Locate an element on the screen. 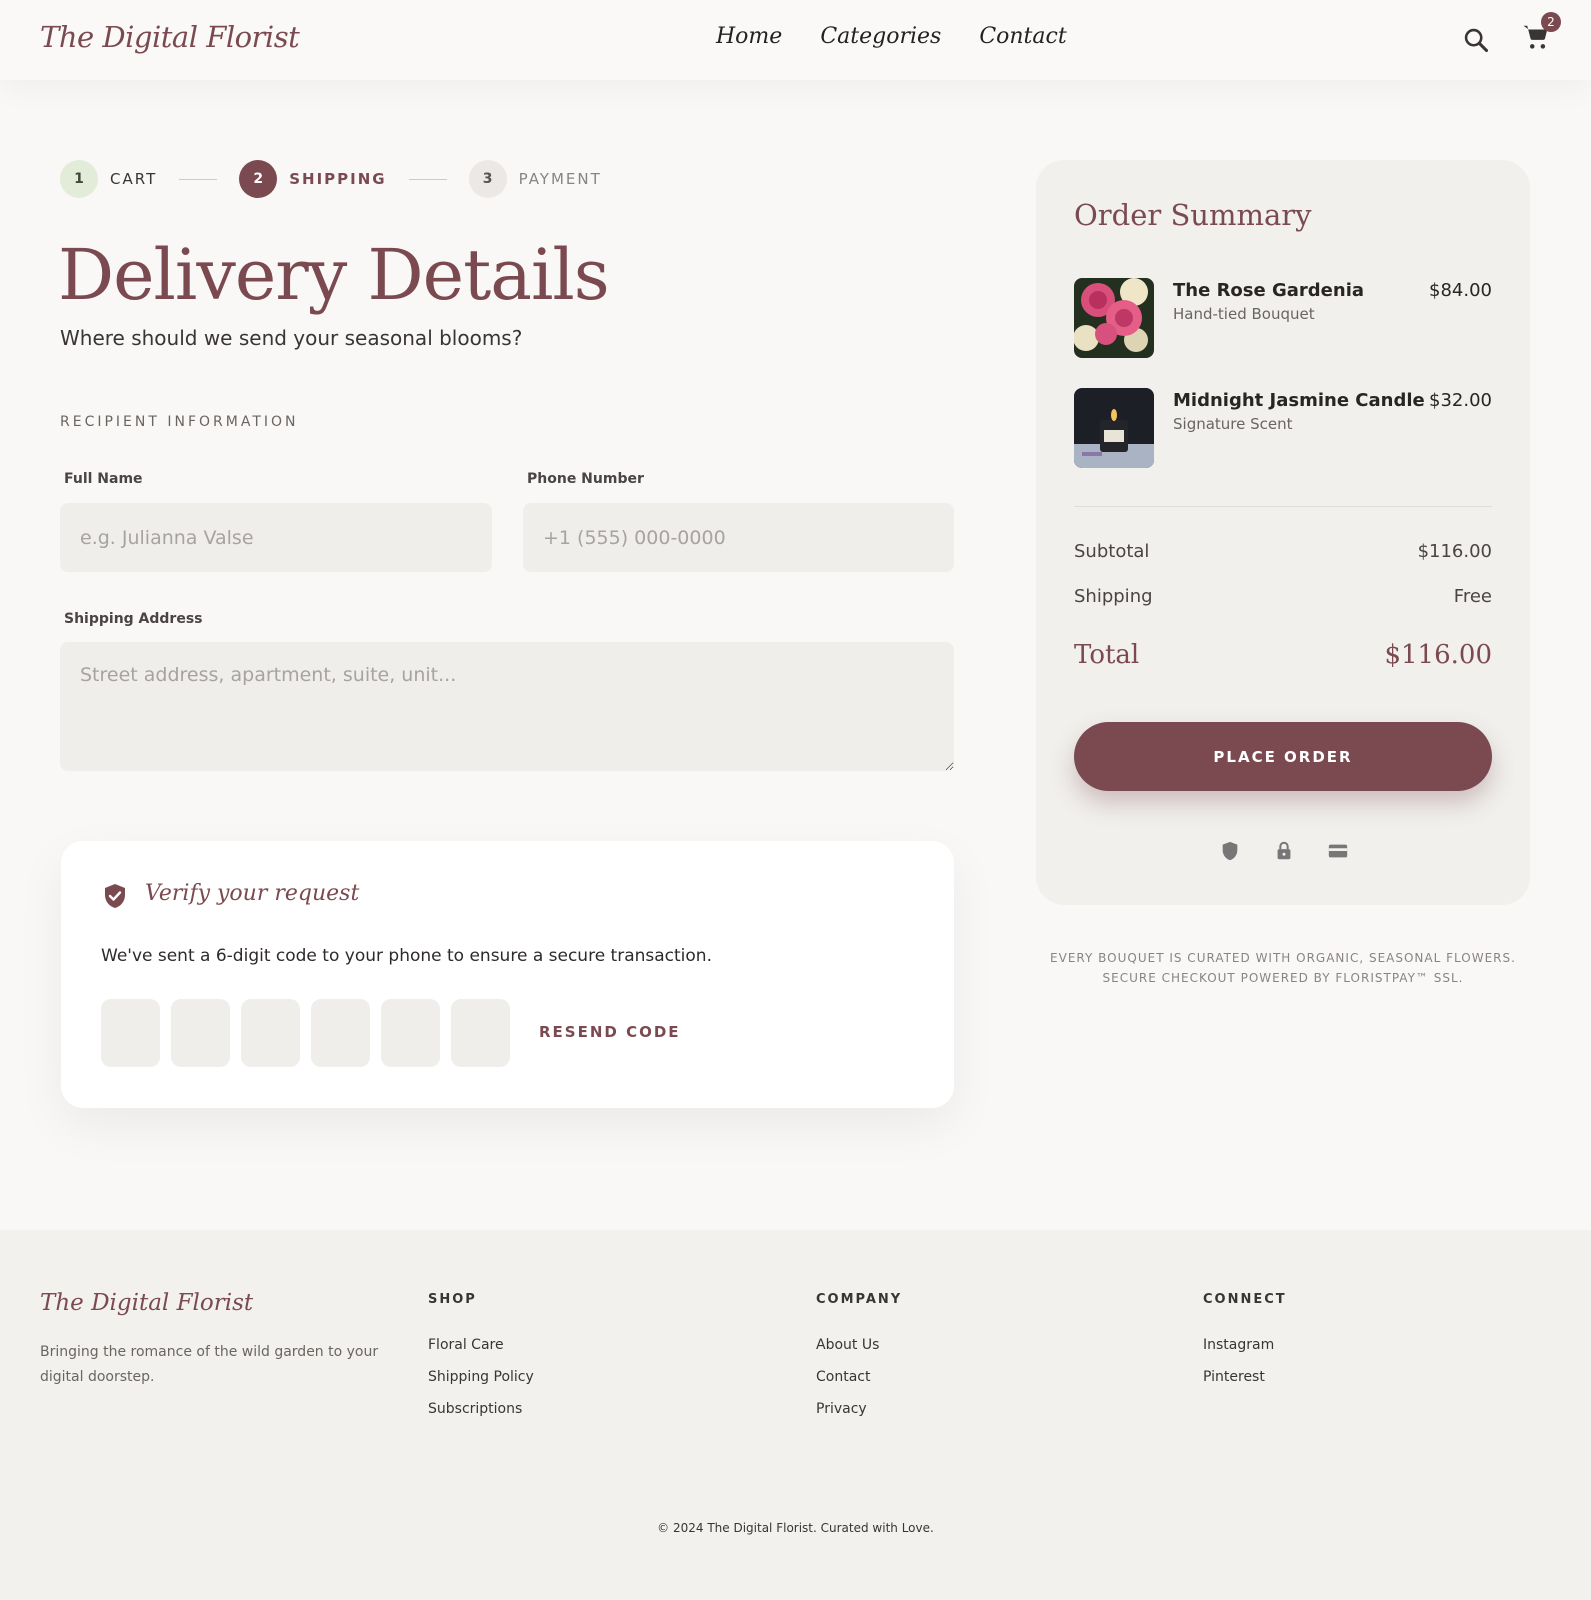  full-name-input is located at coordinates (276, 537).